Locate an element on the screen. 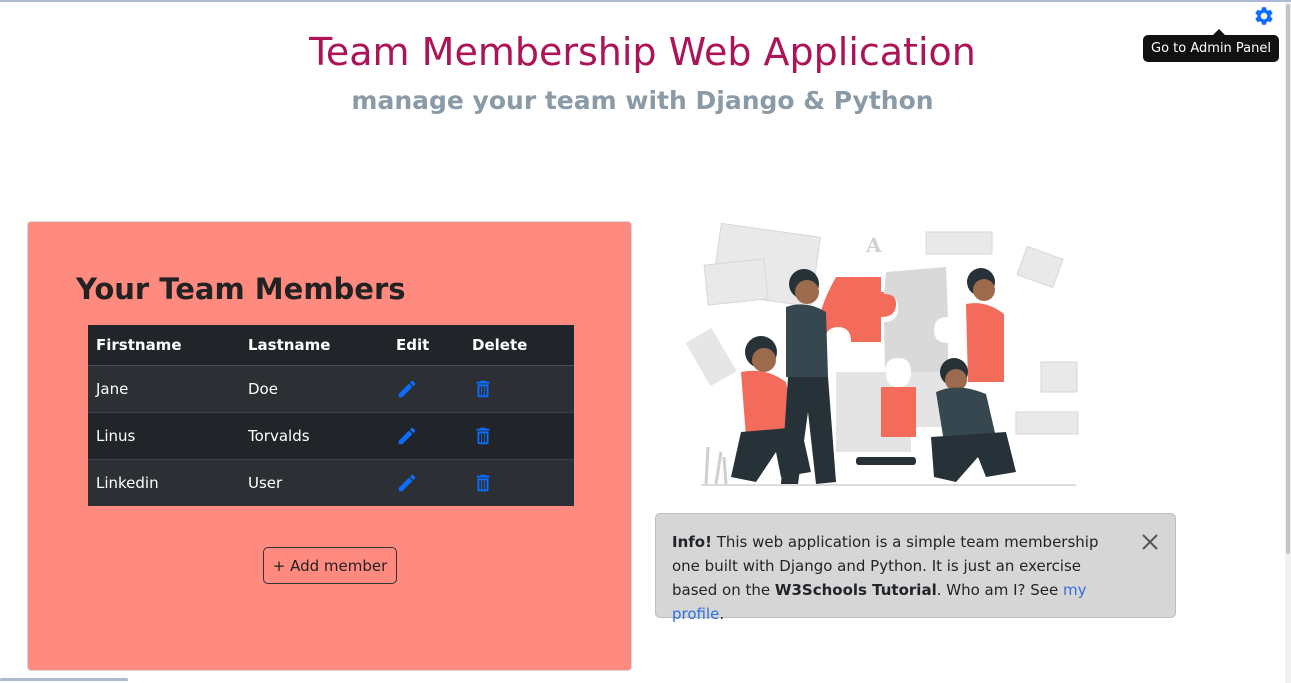 This screenshot has height=683, width=1291. member-lastname: Doe is located at coordinates (314, 389).